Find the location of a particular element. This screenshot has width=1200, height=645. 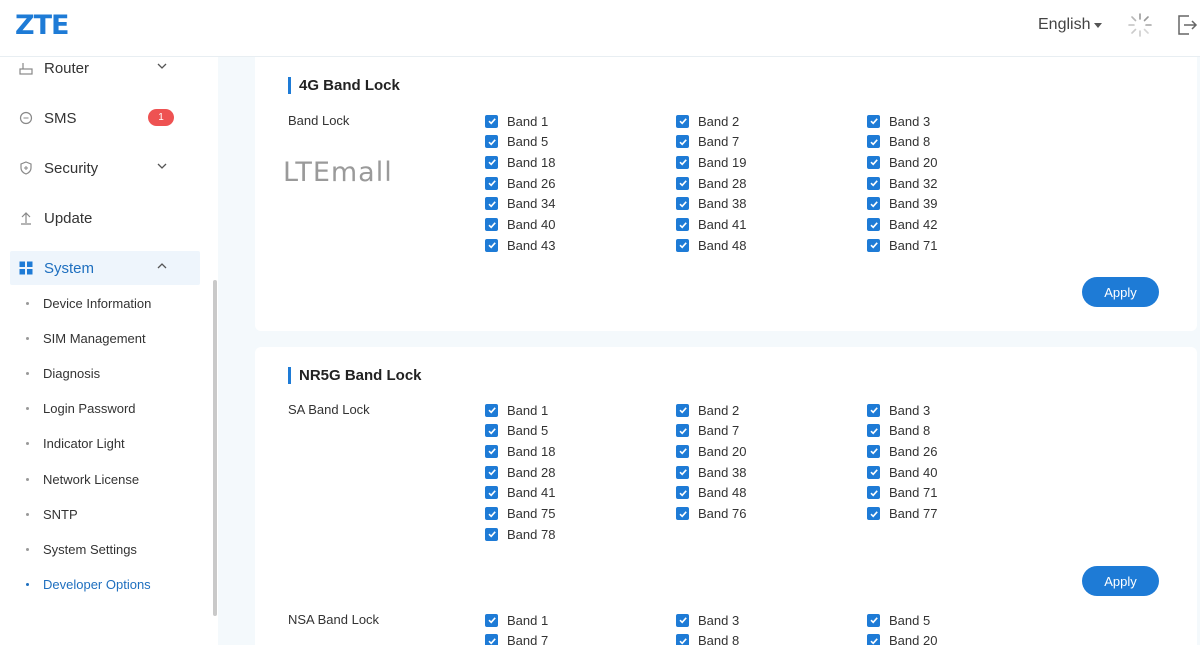

submenu-system-settings: System Settings is located at coordinates (81, 549).